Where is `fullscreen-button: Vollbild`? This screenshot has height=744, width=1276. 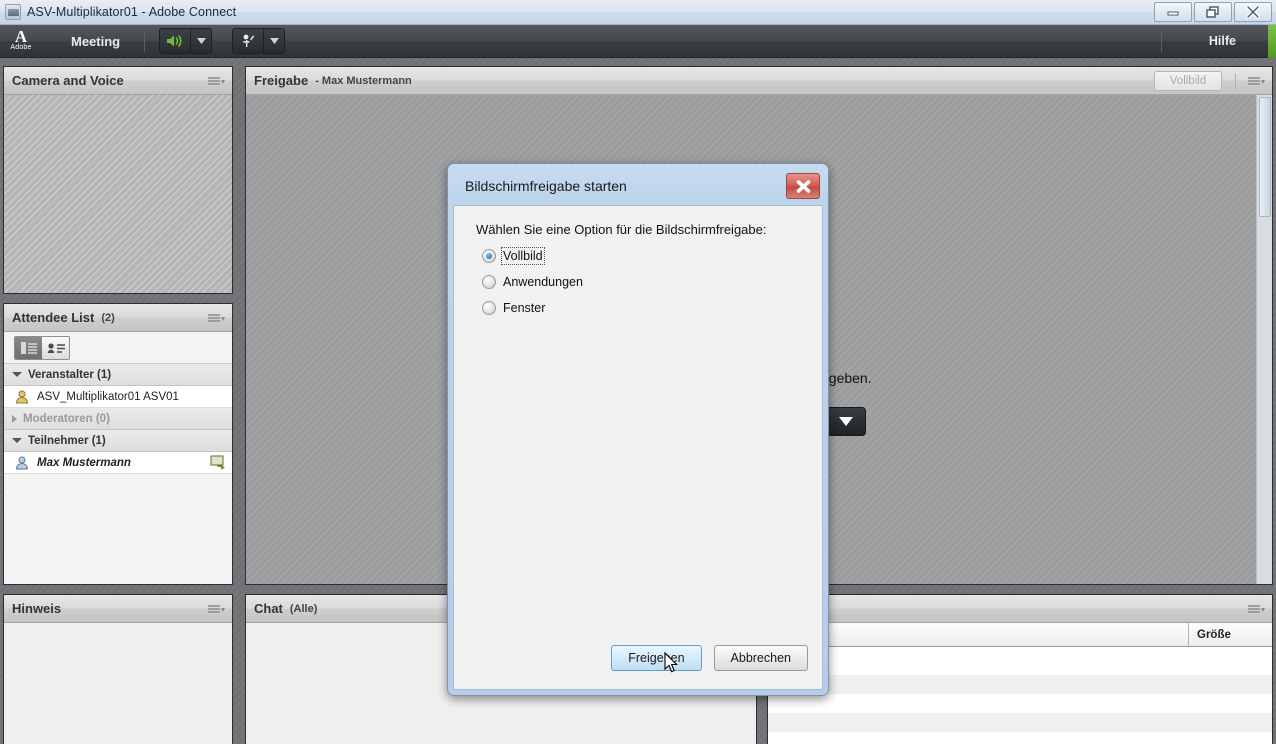
fullscreen-button: Vollbild is located at coordinates (1188, 81).